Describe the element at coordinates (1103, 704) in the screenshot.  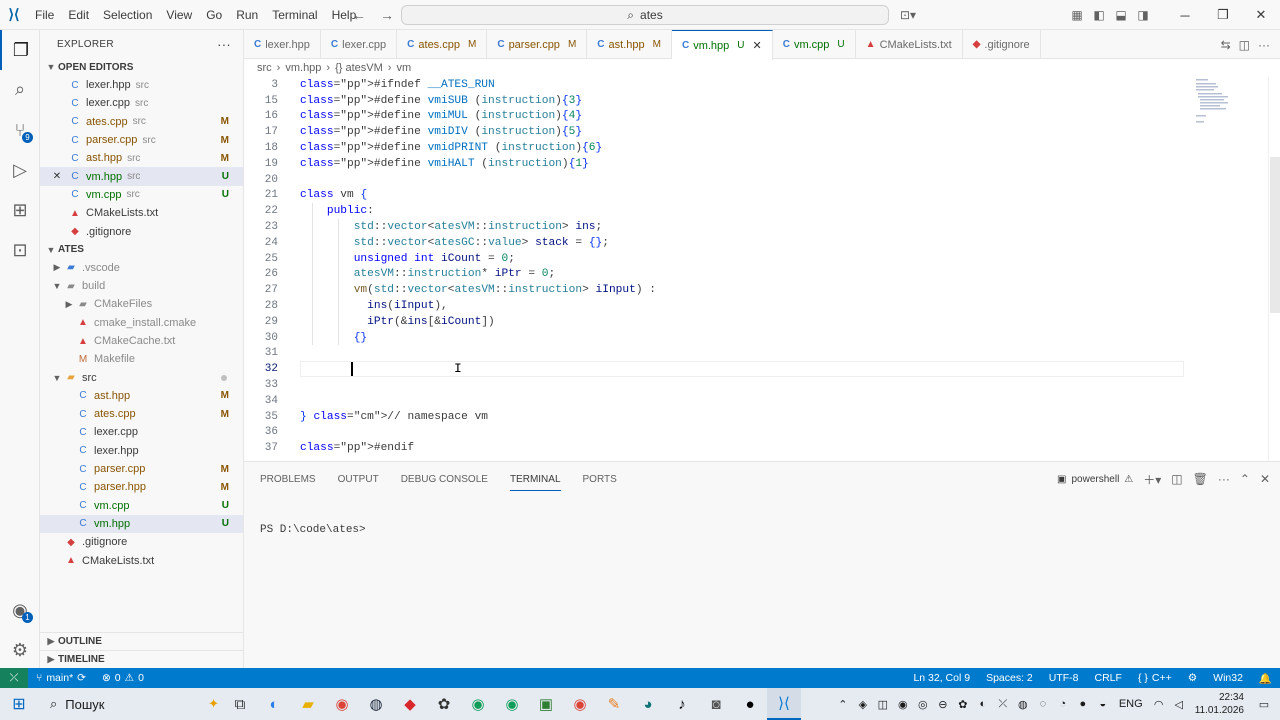
I see `tray-app-icon: ◒` at that location.